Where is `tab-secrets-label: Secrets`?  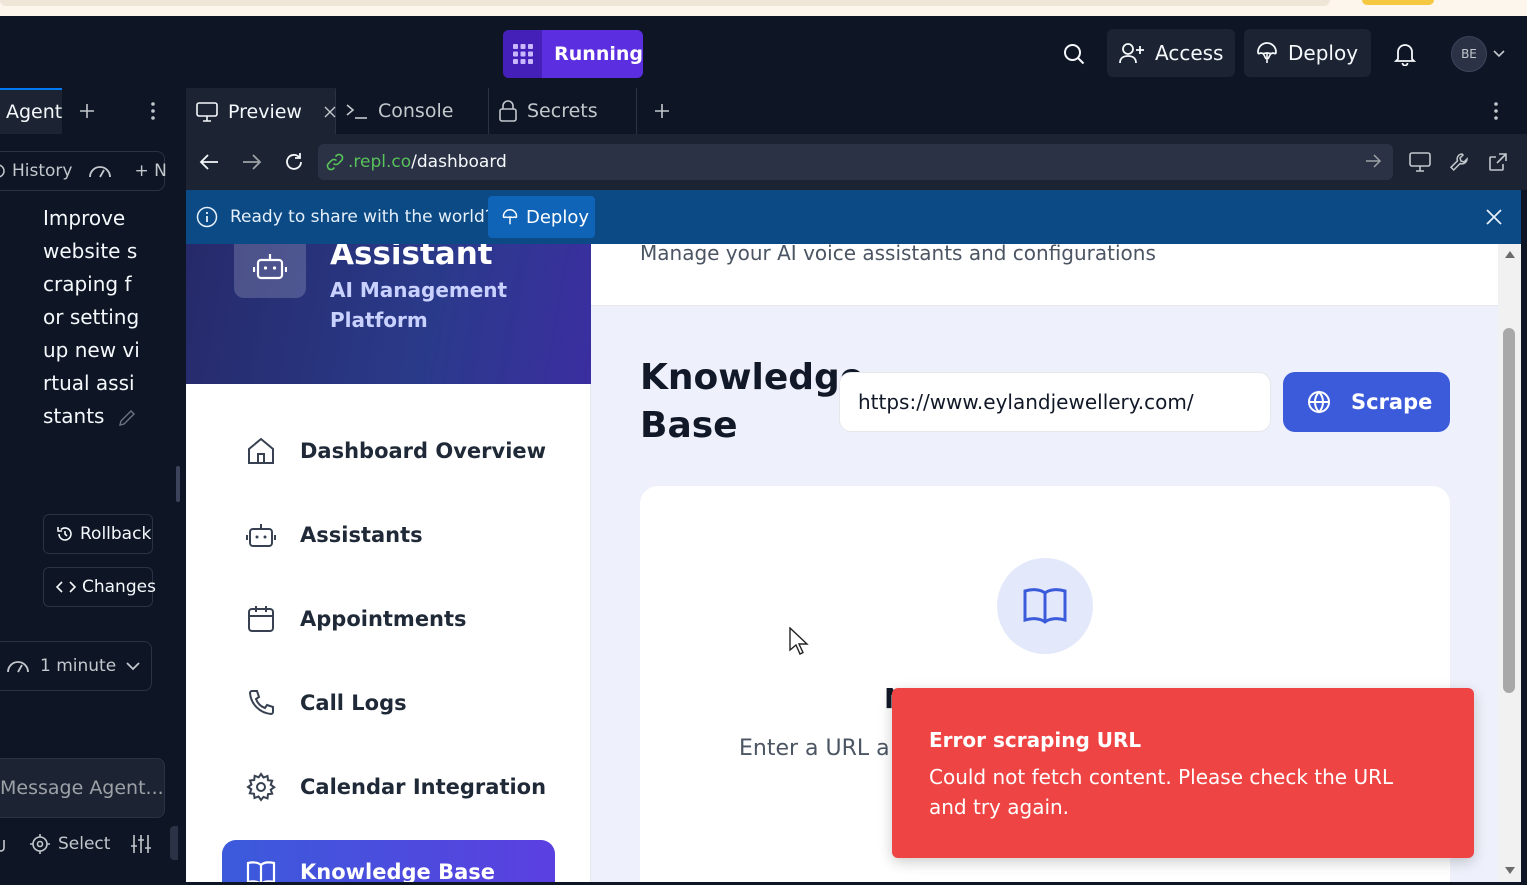 tab-secrets-label: Secrets is located at coordinates (562, 111).